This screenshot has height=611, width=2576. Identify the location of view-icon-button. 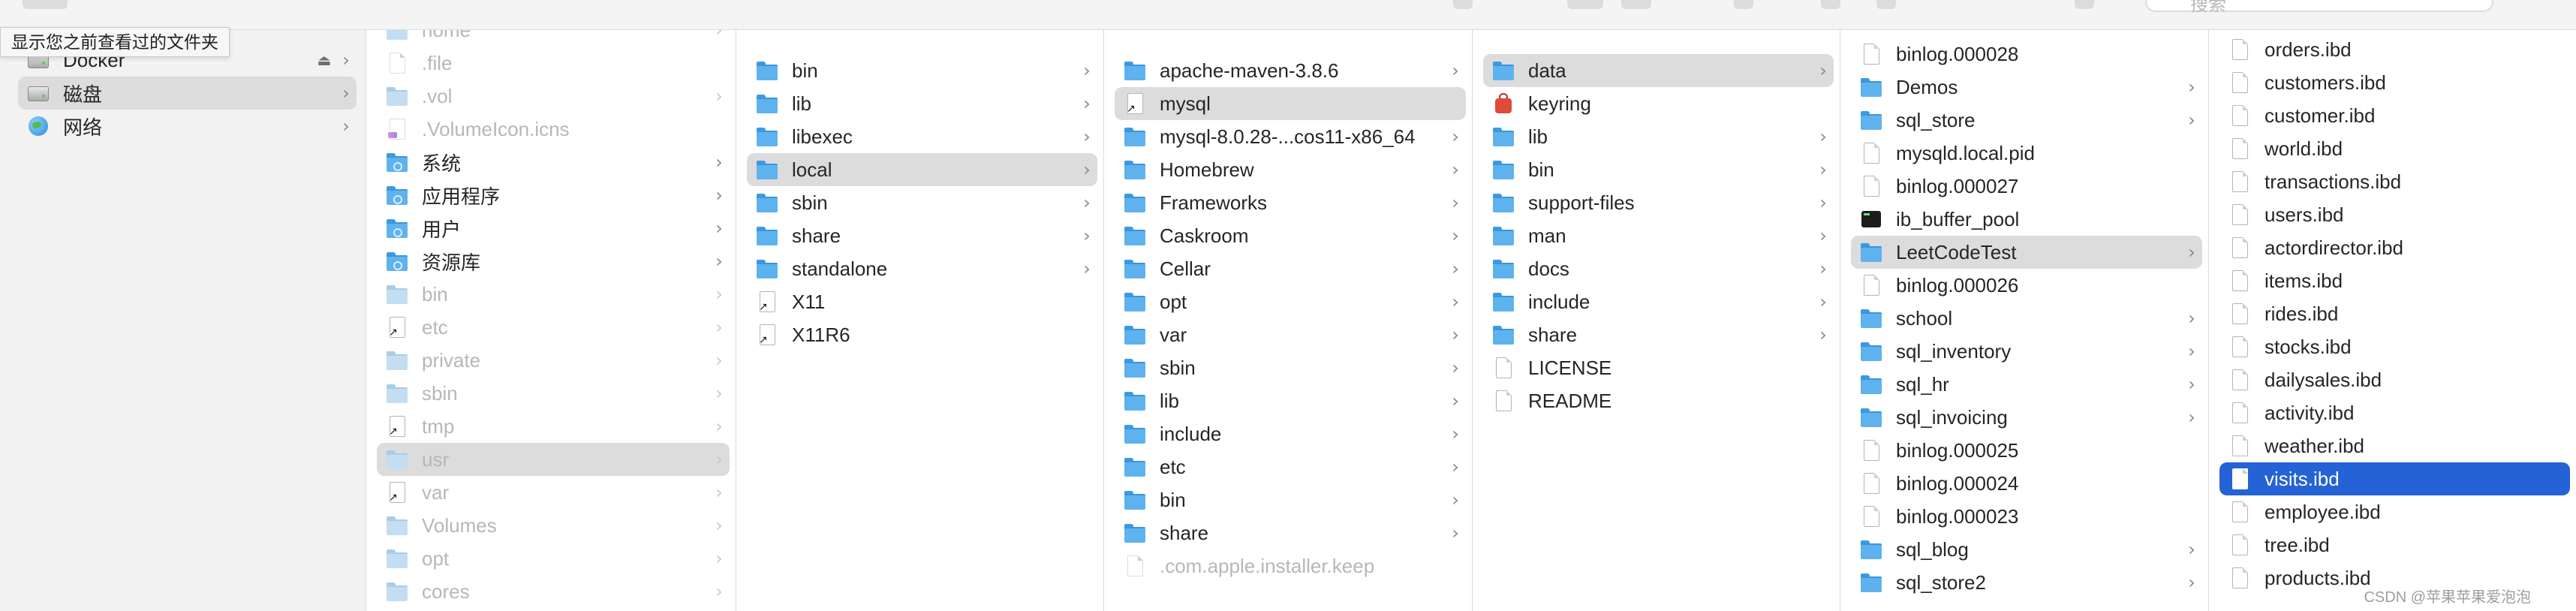
(1463, 4).